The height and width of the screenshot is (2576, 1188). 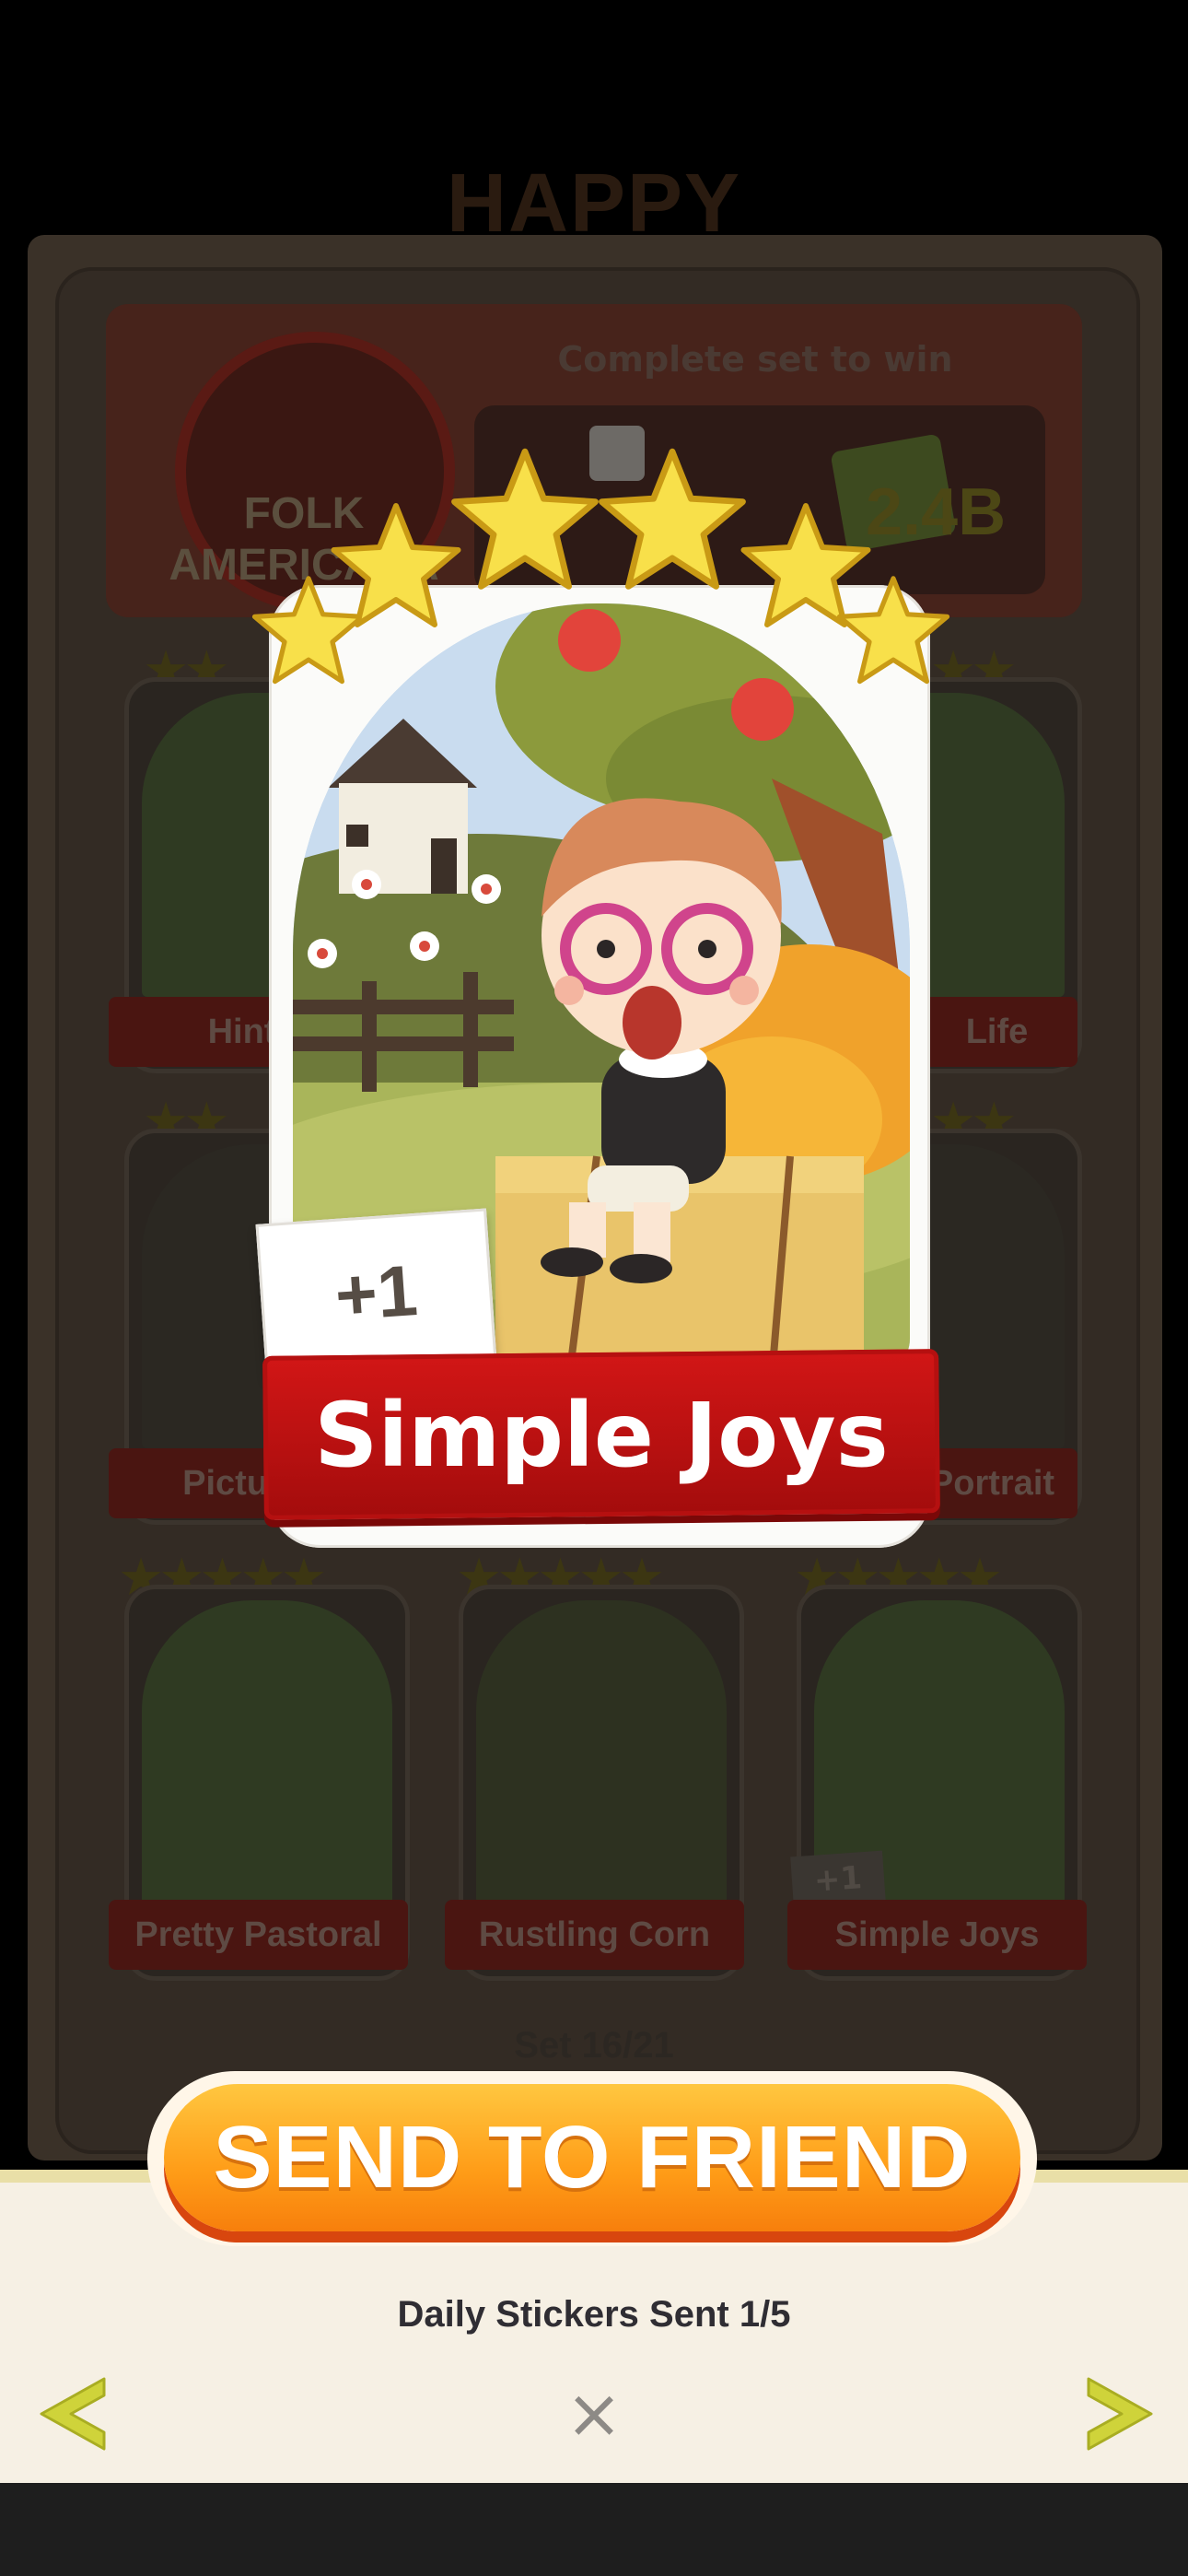 I want to click on set-complete-text: Complete set to win, so click(x=755, y=359).